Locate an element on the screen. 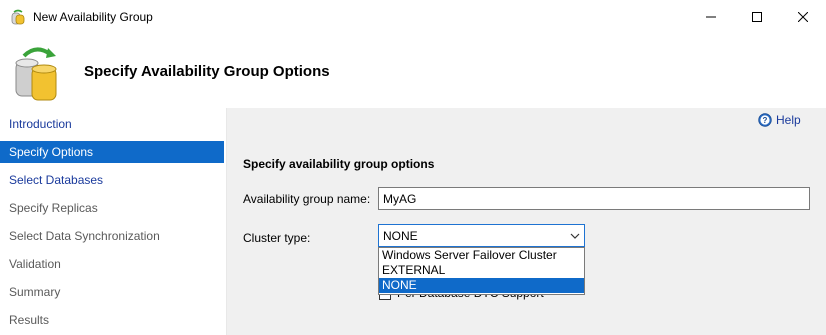  maximize-icon is located at coordinates (757, 17).